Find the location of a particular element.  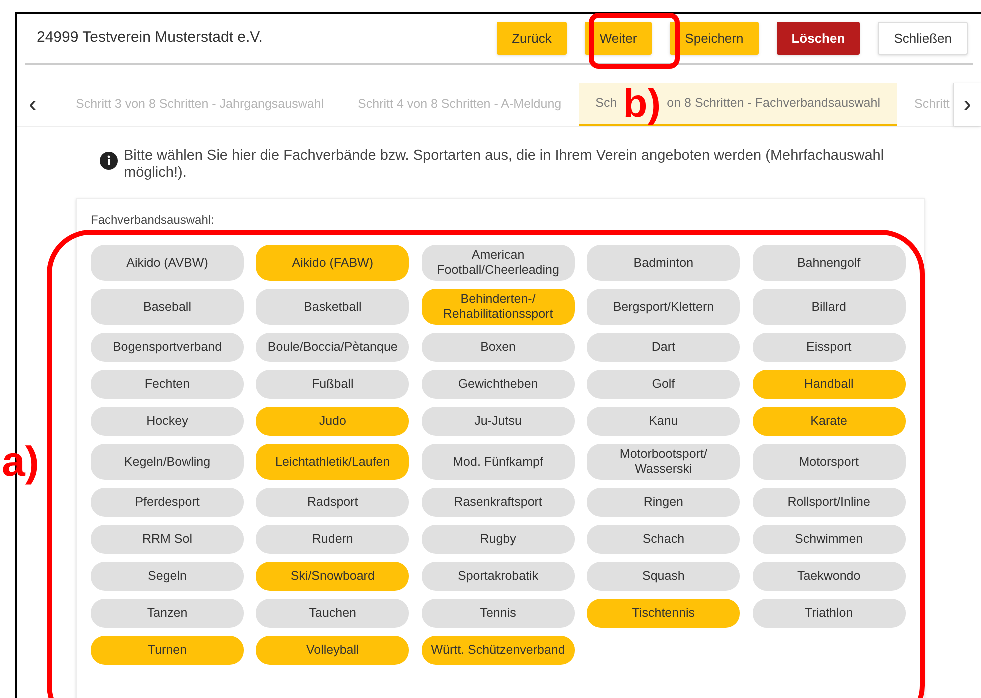

sport-chip: Rasenkraftsport is located at coordinates (498, 502).